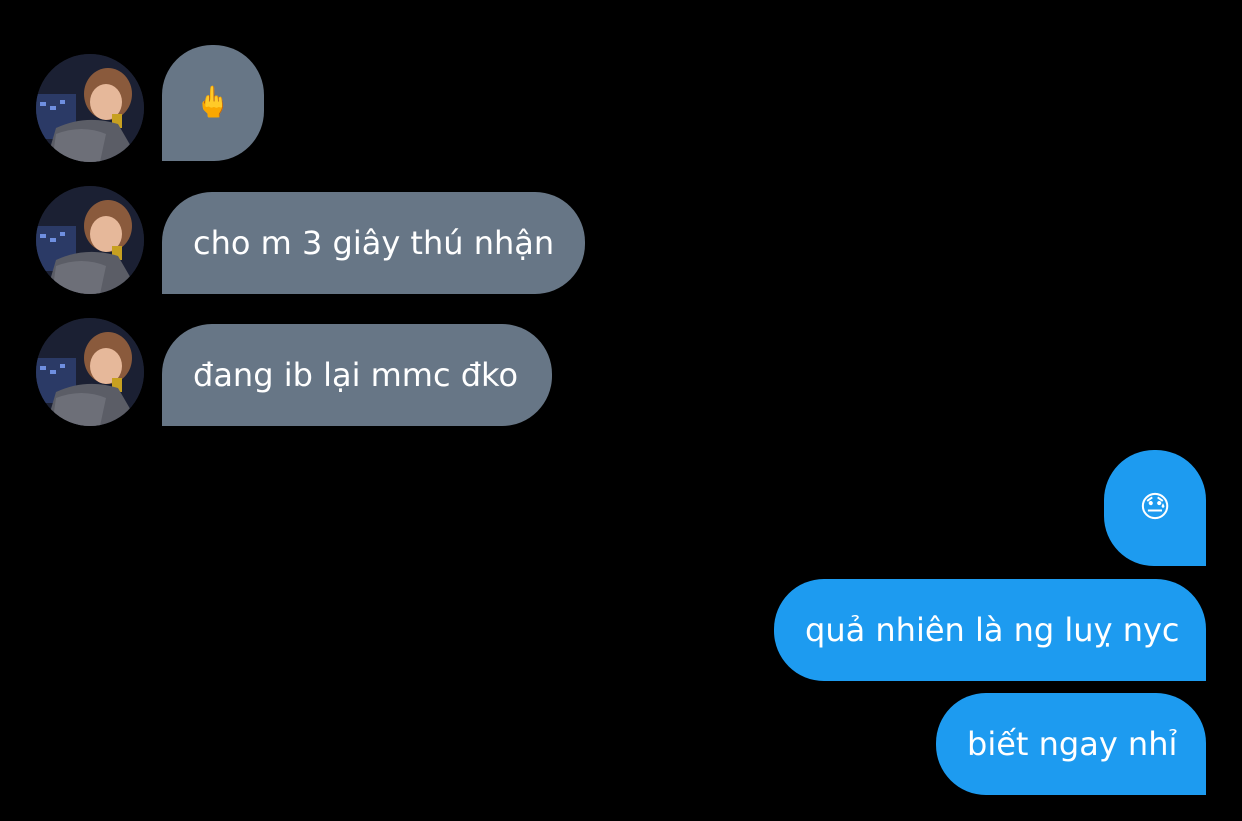  I want to click on incoming-message-bubble: cho m 3 giây thú nhận, so click(373, 243).